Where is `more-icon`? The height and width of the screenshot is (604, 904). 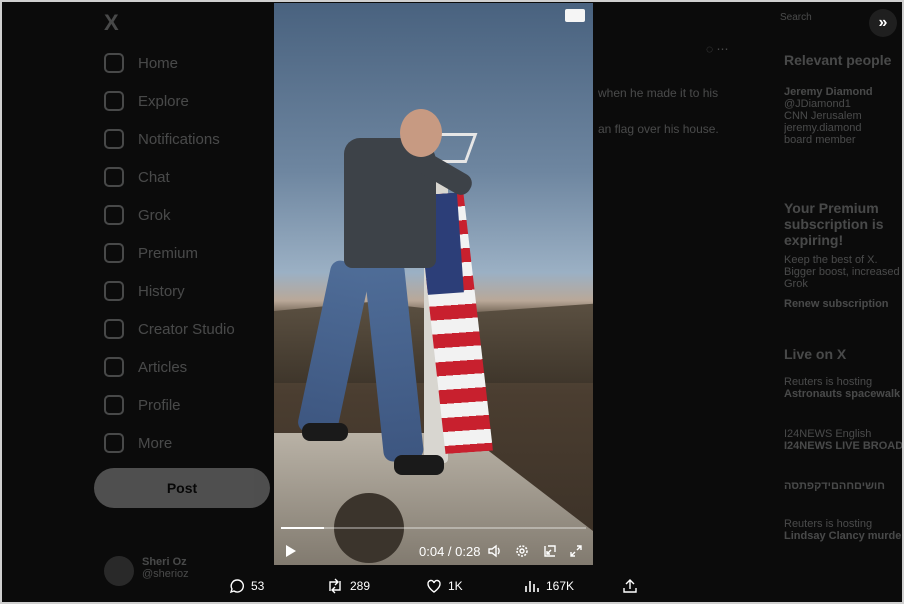 more-icon is located at coordinates (114, 443).